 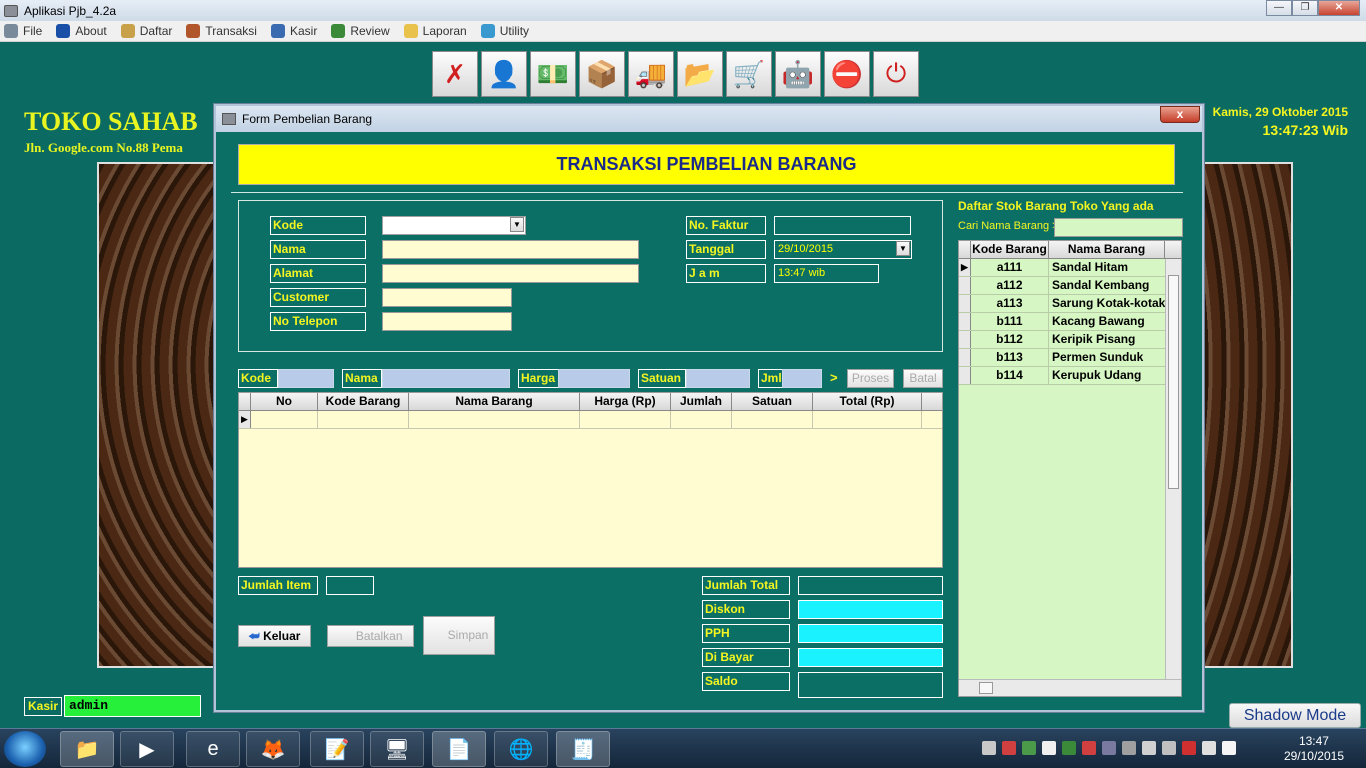 I want to click on box-tool-button: 📦, so click(x=602, y=74).